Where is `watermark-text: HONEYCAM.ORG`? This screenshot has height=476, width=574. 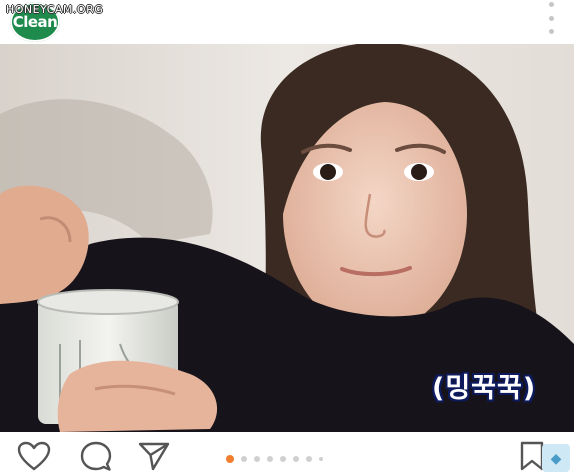
watermark-text: HONEYCAM.ORG is located at coordinates (55, 9).